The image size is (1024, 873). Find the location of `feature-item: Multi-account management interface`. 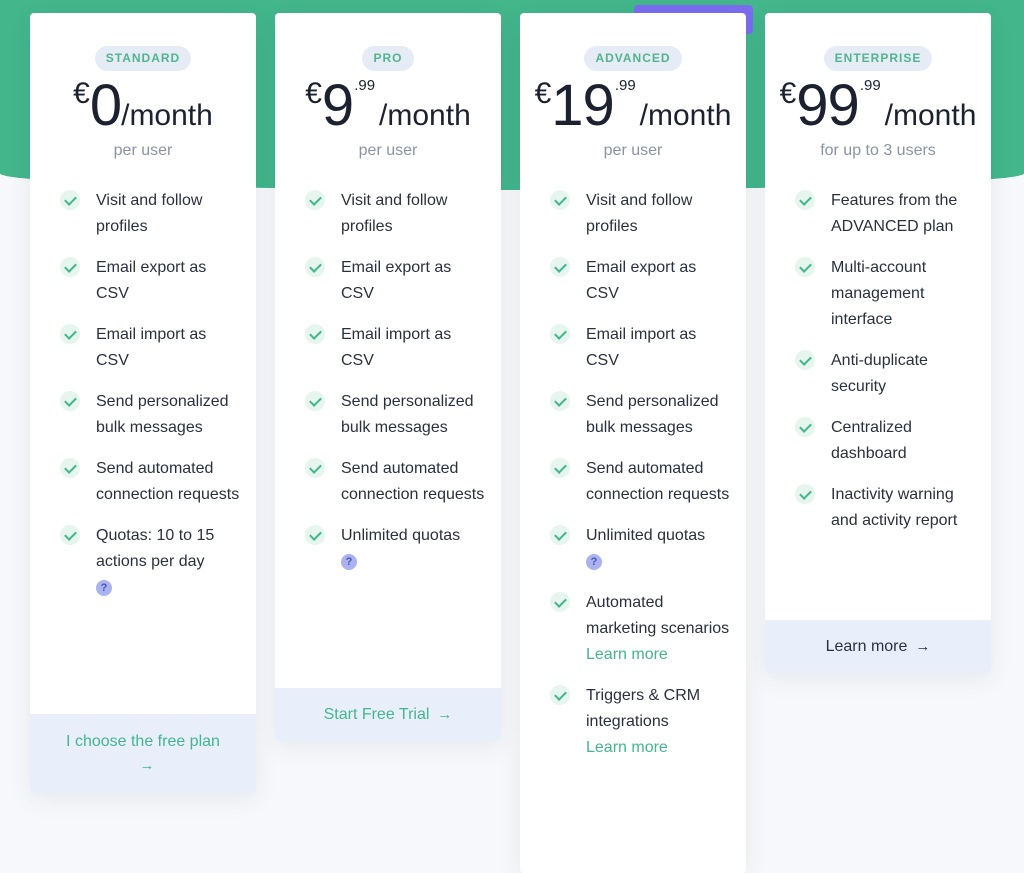

feature-item: Multi-account management interface is located at coordinates (878, 294).